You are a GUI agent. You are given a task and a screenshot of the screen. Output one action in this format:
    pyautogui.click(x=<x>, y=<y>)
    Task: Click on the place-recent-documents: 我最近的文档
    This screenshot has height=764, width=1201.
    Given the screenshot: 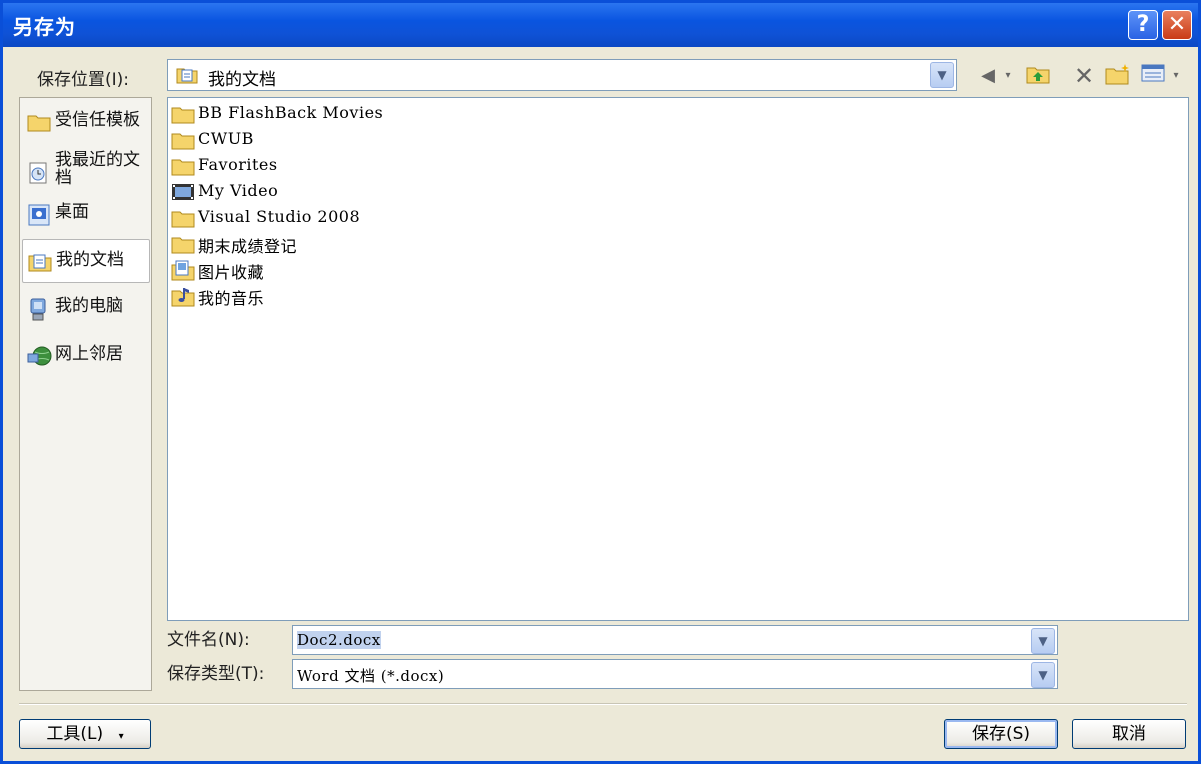 What is the action you would take?
    pyautogui.click(x=86, y=168)
    